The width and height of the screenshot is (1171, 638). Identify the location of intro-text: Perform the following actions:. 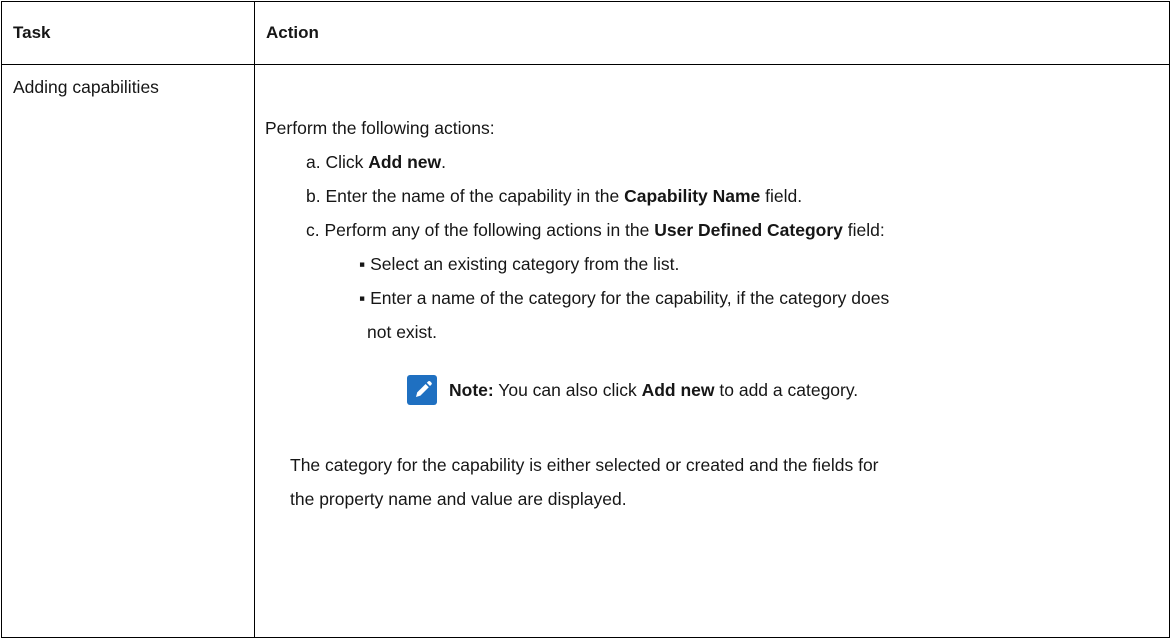
(380, 128).